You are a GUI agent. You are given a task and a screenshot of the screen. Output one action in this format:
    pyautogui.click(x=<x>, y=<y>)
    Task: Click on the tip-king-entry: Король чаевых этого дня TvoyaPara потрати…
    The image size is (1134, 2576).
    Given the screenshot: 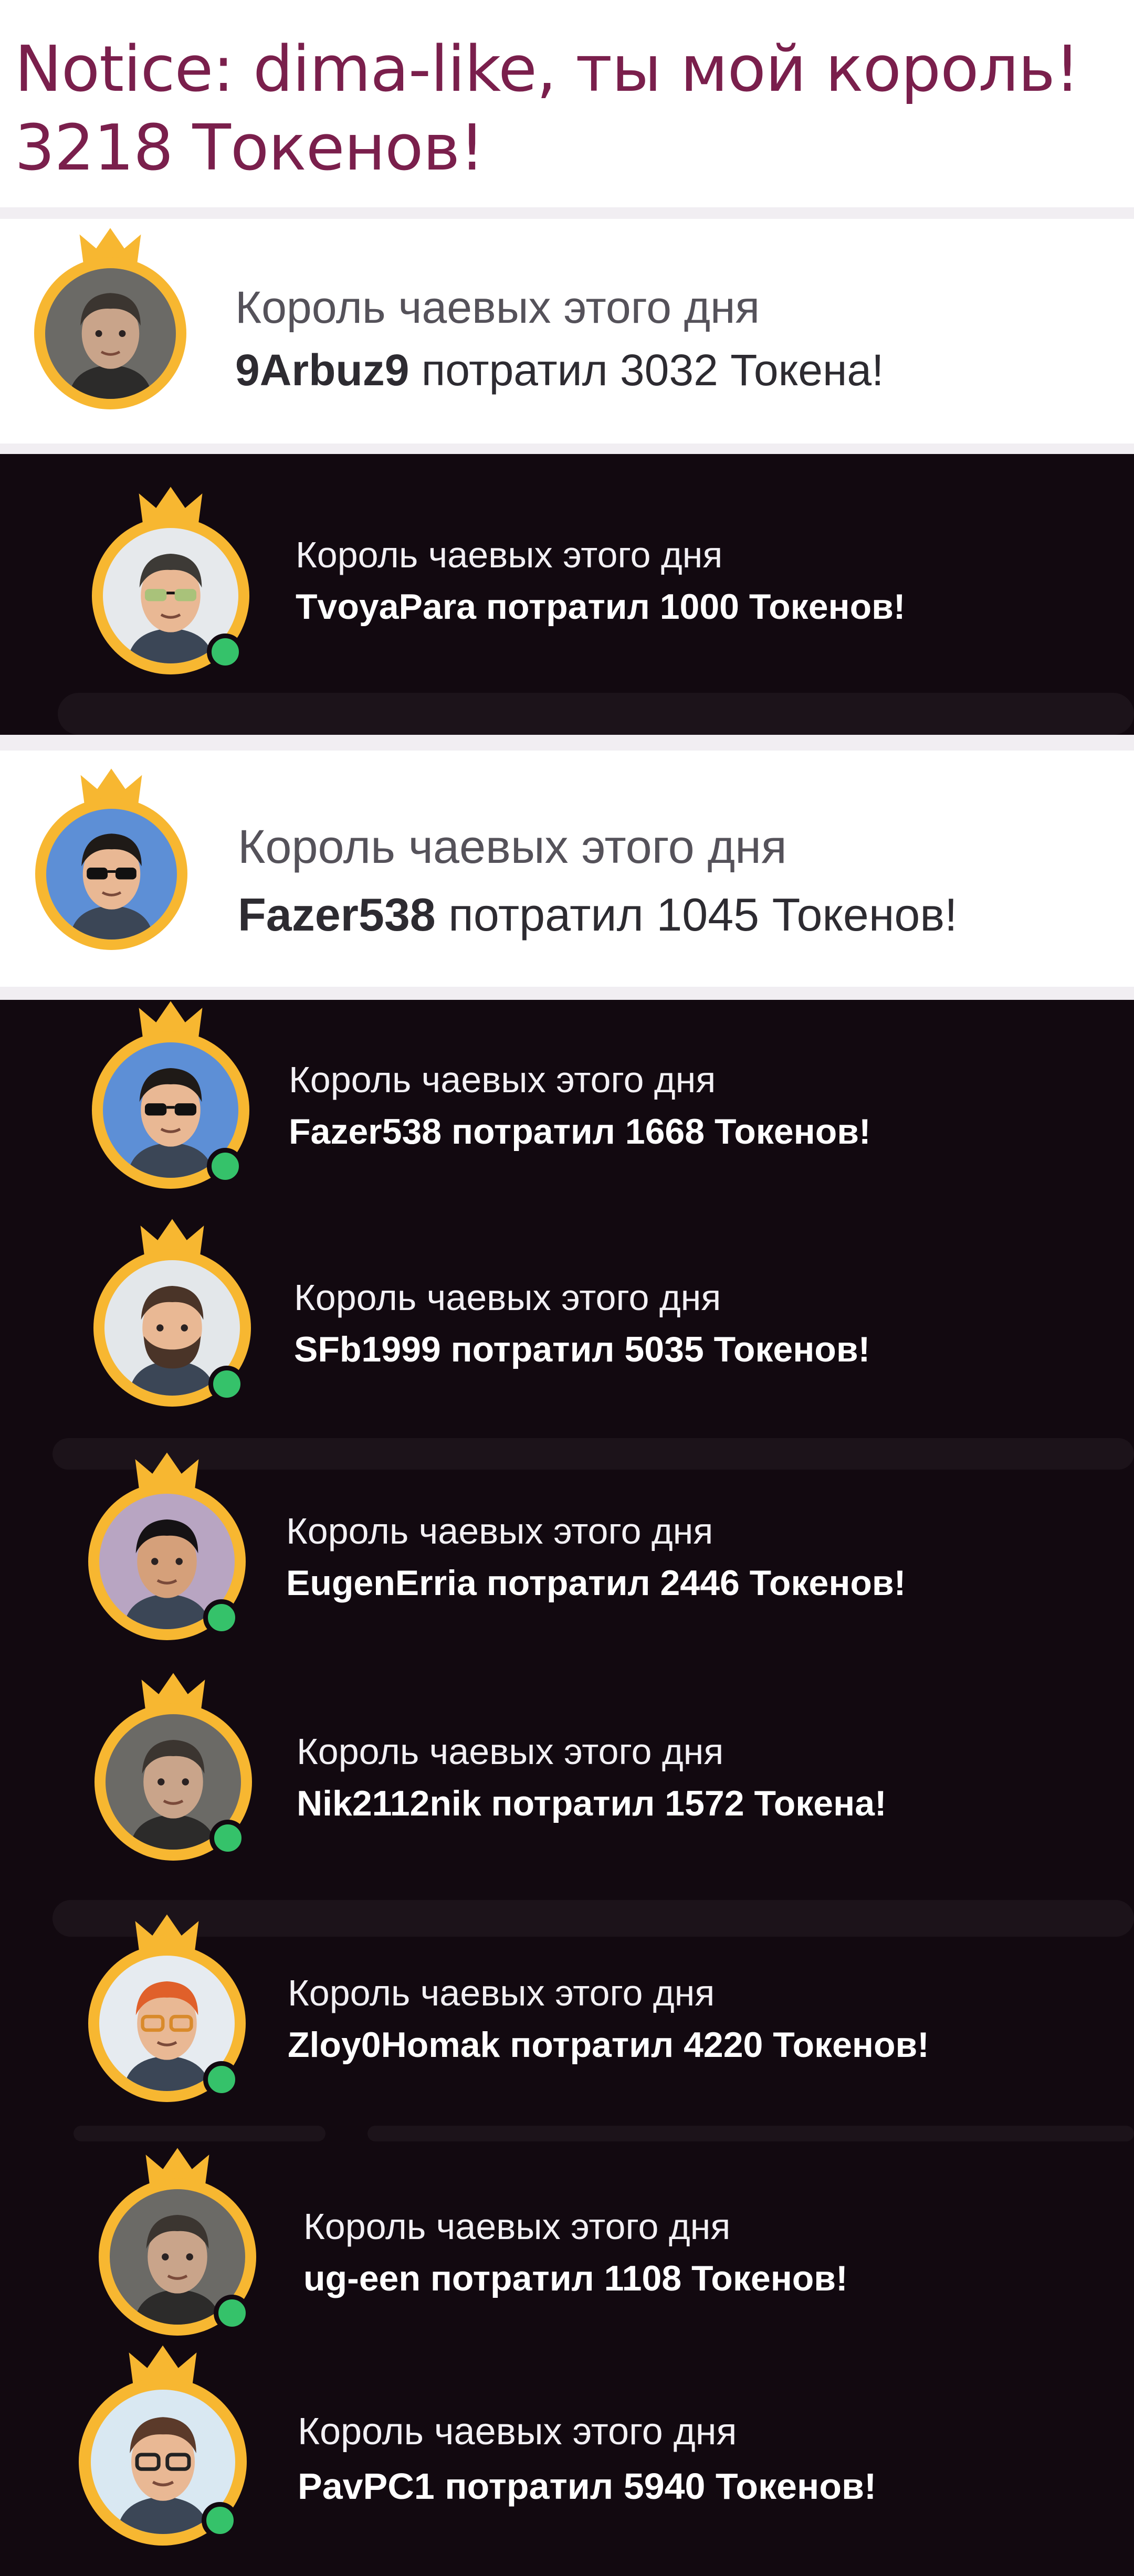 What is the action you would take?
    pyautogui.click(x=567, y=594)
    